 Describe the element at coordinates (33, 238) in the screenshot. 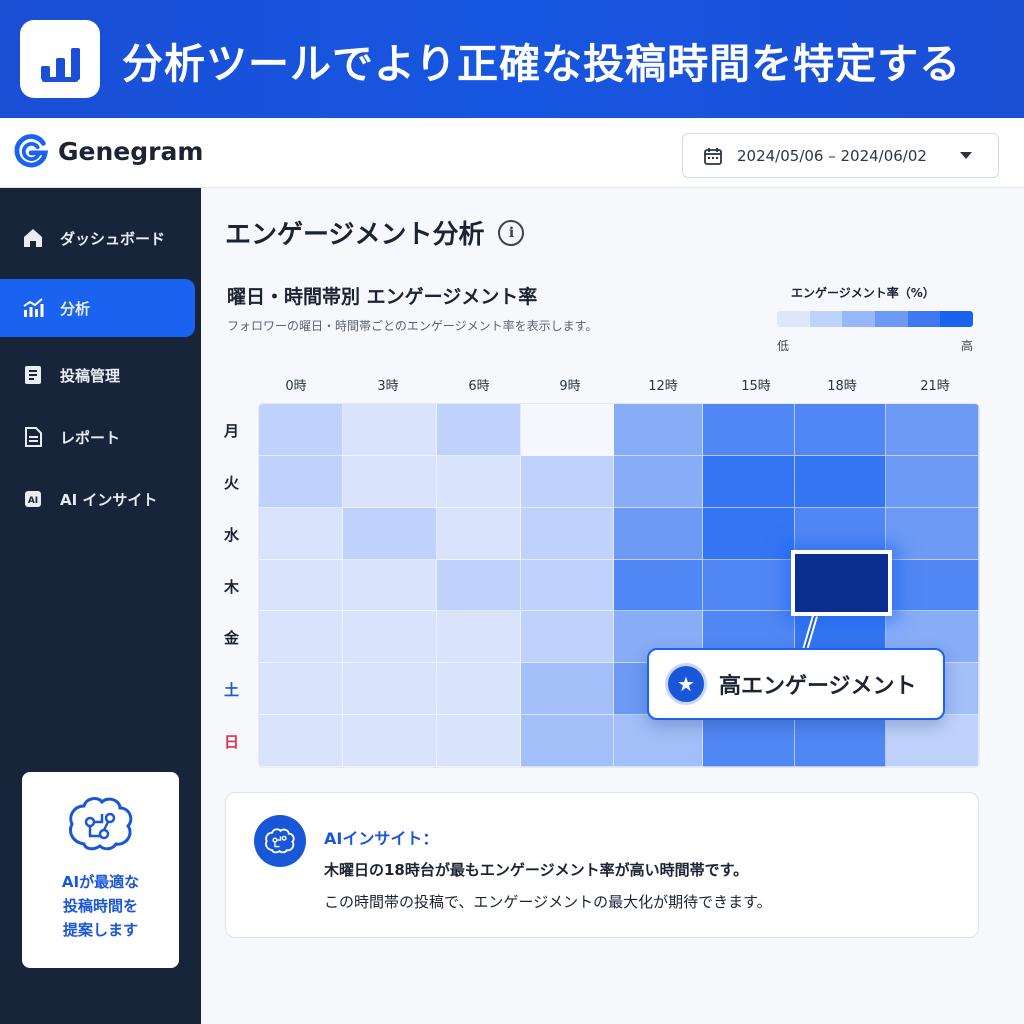

I see `home-icon` at that location.